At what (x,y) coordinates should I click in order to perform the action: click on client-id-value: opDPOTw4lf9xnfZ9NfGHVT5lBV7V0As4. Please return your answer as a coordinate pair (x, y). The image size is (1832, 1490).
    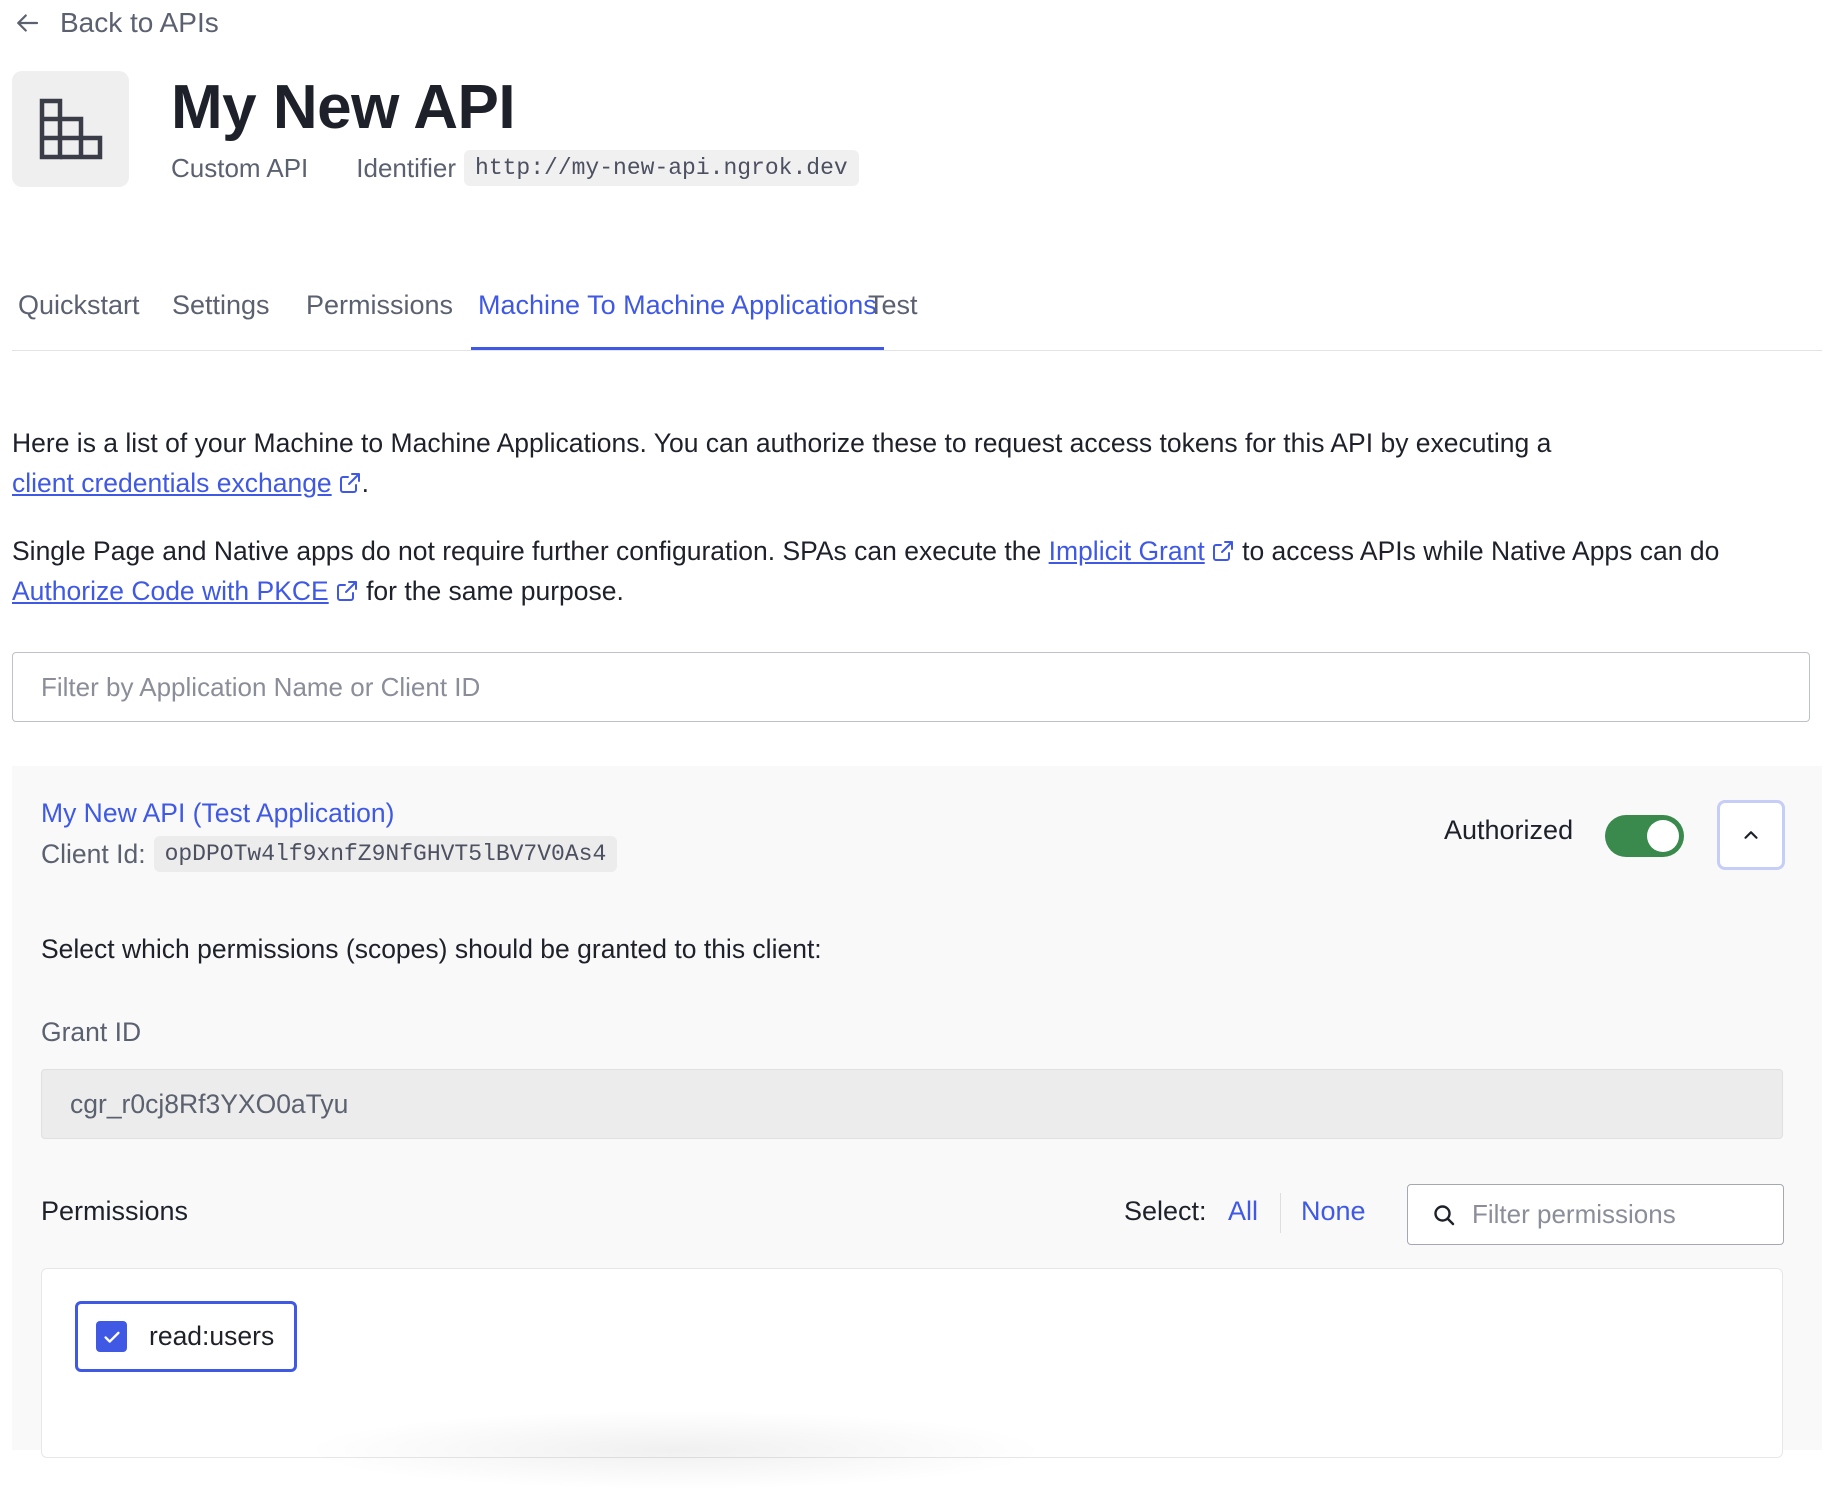
    Looking at the image, I should click on (385, 854).